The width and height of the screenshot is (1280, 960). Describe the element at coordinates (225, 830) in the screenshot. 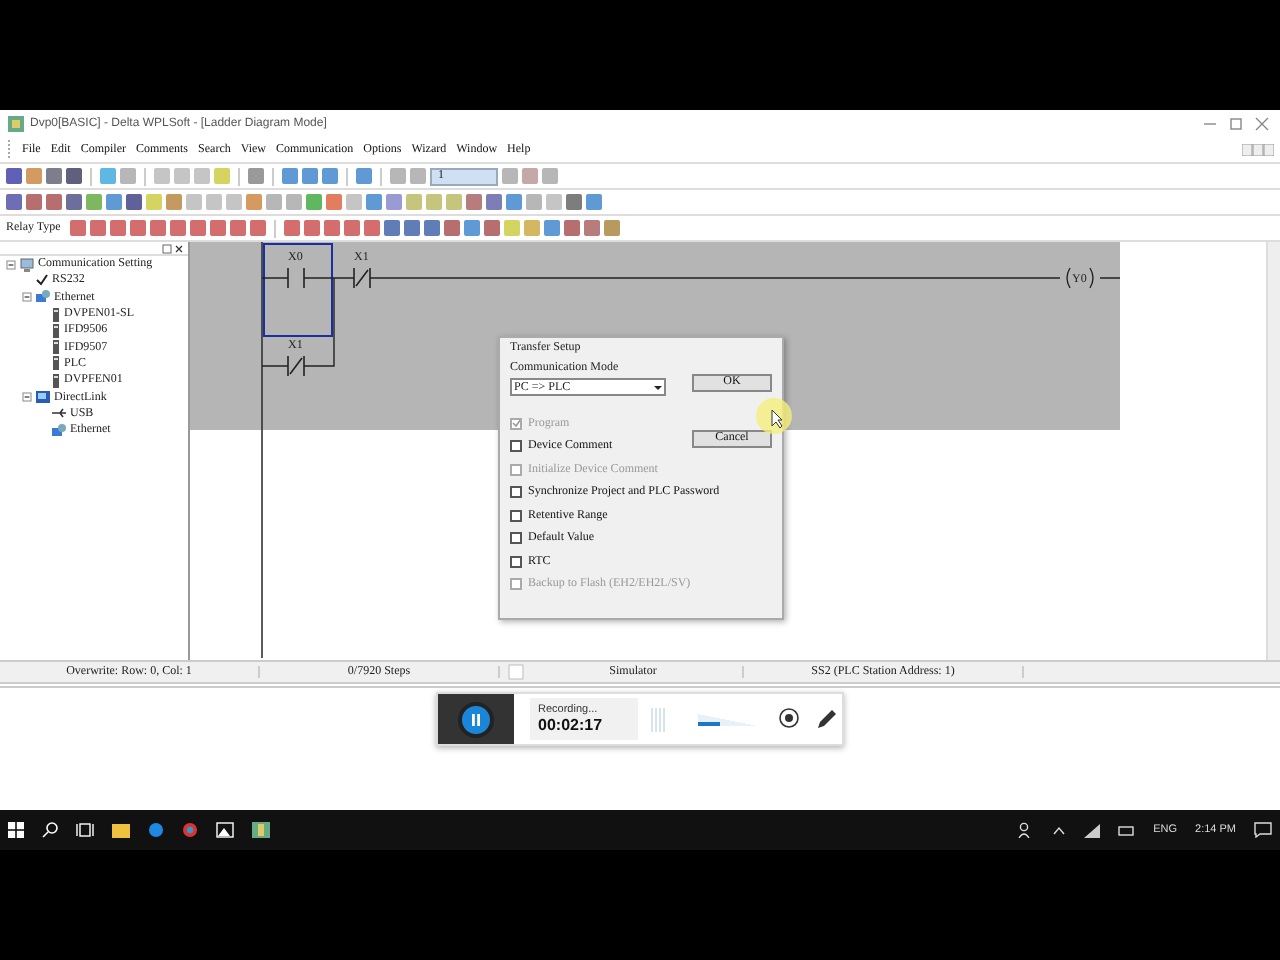

I see `photos-icon` at that location.